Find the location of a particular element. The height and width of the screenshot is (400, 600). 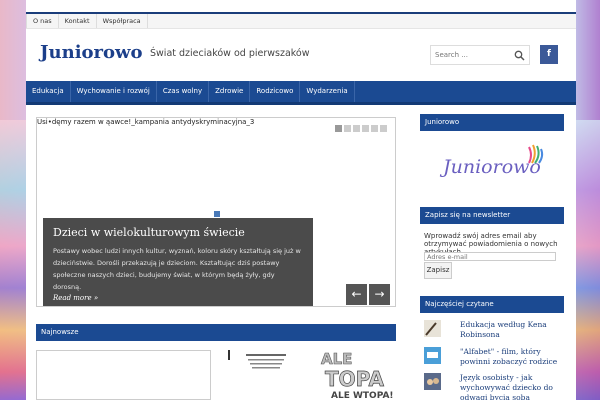

juniorowo-logo: Juniorowo is located at coordinates (492, 163).